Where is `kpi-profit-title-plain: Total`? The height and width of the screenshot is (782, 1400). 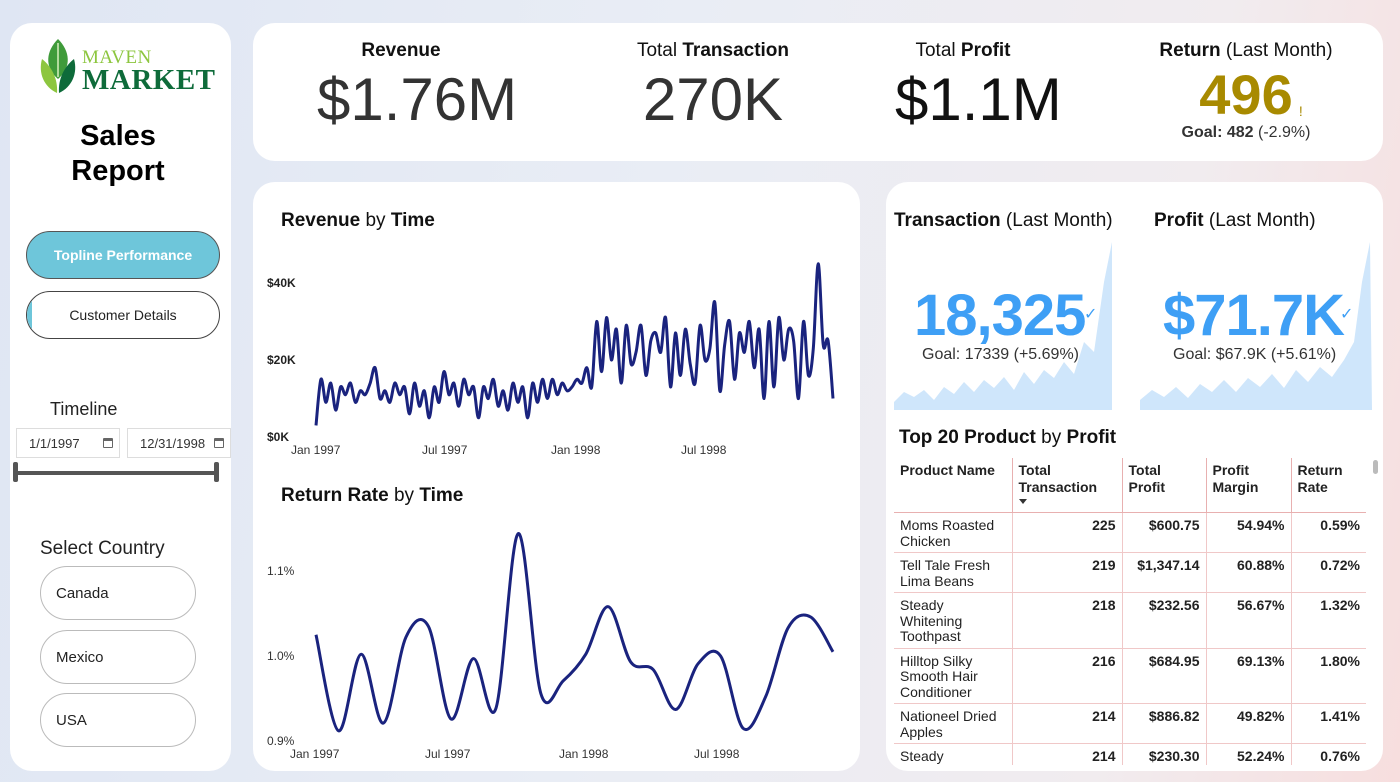 kpi-profit-title-plain: Total is located at coordinates (938, 50).